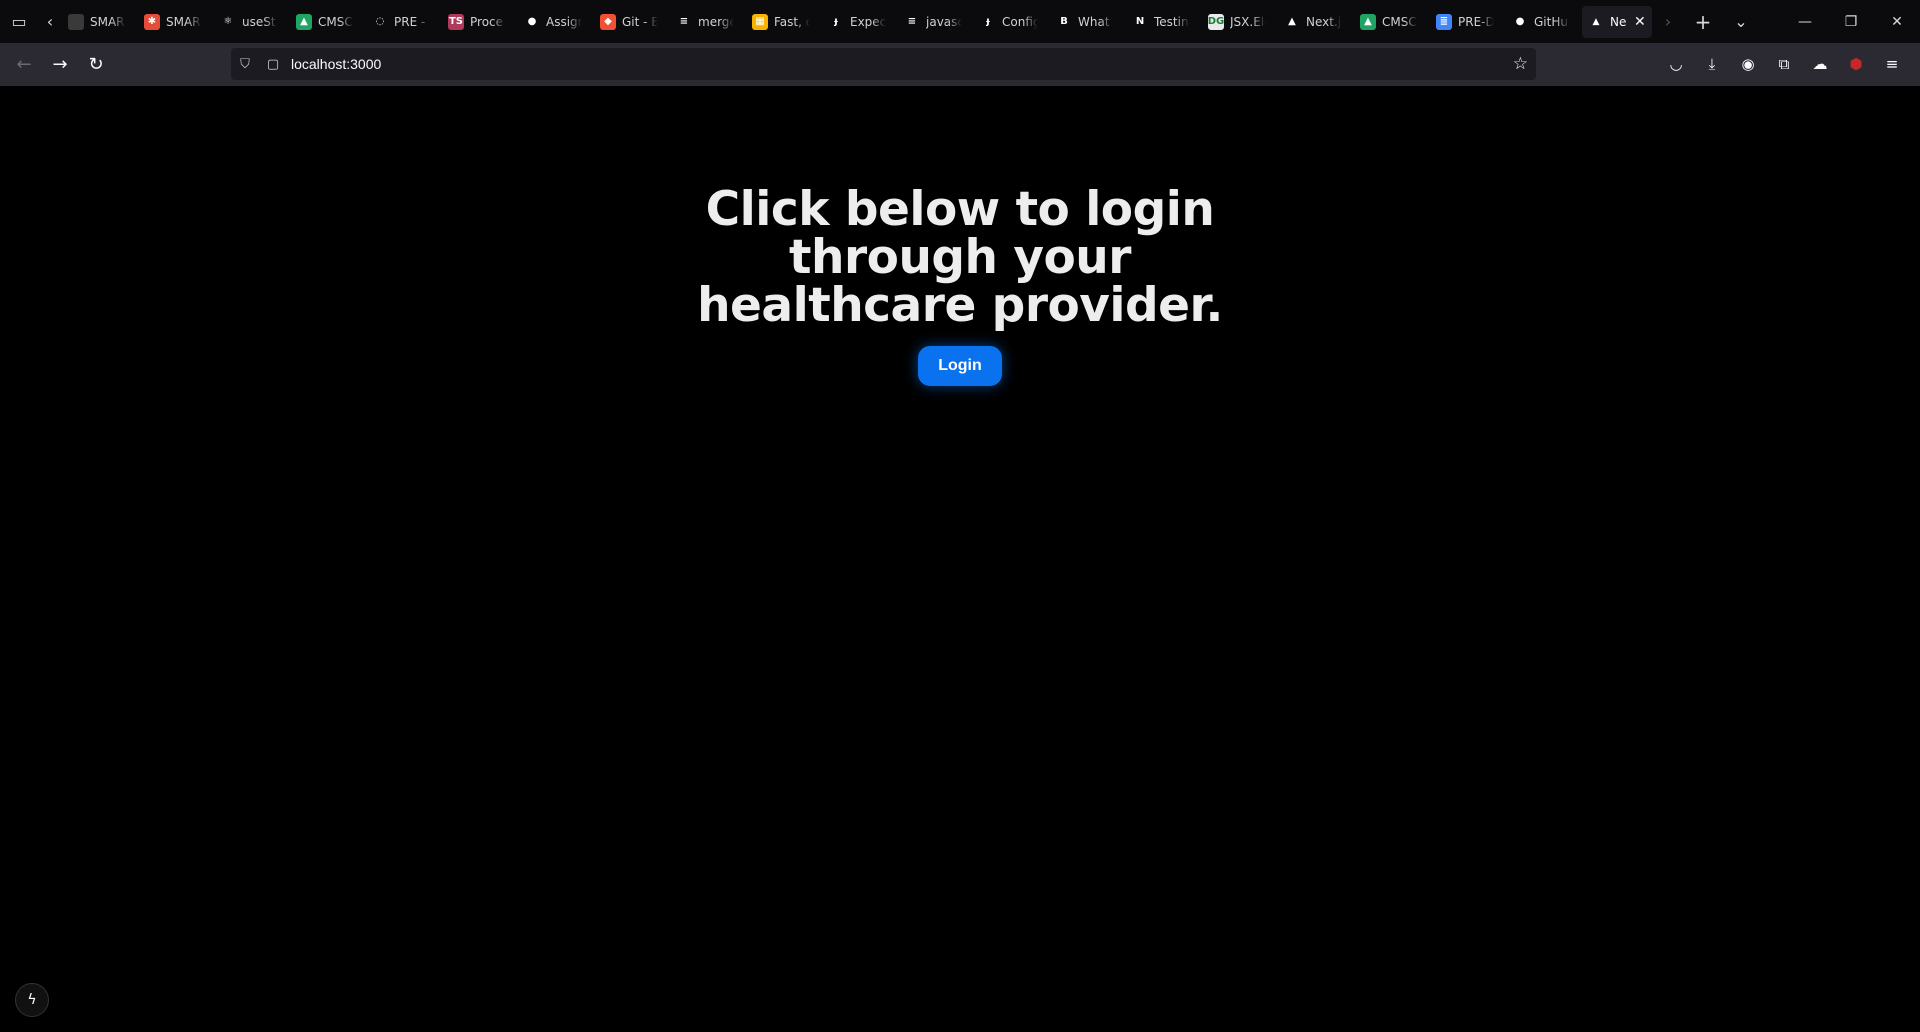 This screenshot has width=1920, height=1032. What do you see at coordinates (259, 21) in the screenshot?
I see `tab-label: useSt` at bounding box center [259, 21].